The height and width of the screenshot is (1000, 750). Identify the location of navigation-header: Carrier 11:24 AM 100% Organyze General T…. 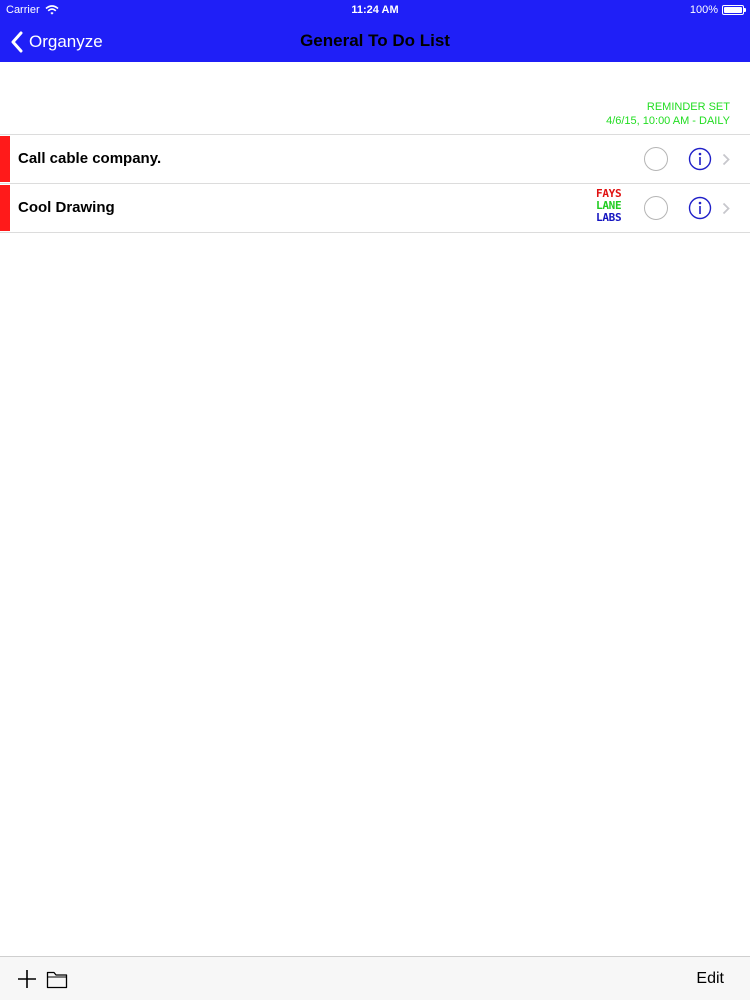
(375, 31).